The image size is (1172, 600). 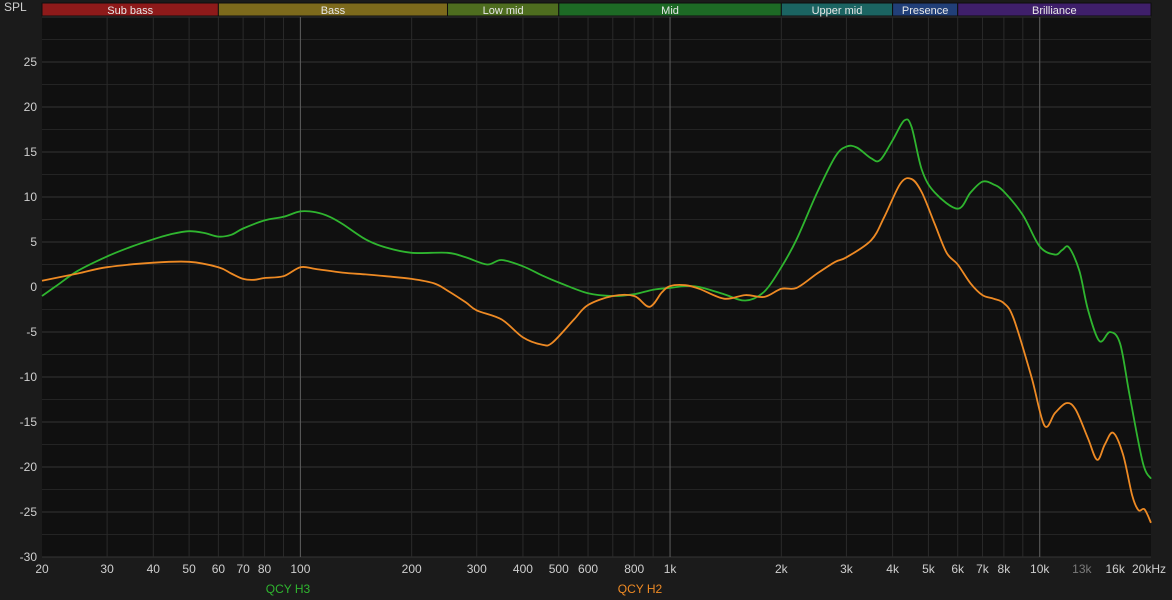 What do you see at coordinates (31, 152) in the screenshot?
I see `y-tick-label: 15` at bounding box center [31, 152].